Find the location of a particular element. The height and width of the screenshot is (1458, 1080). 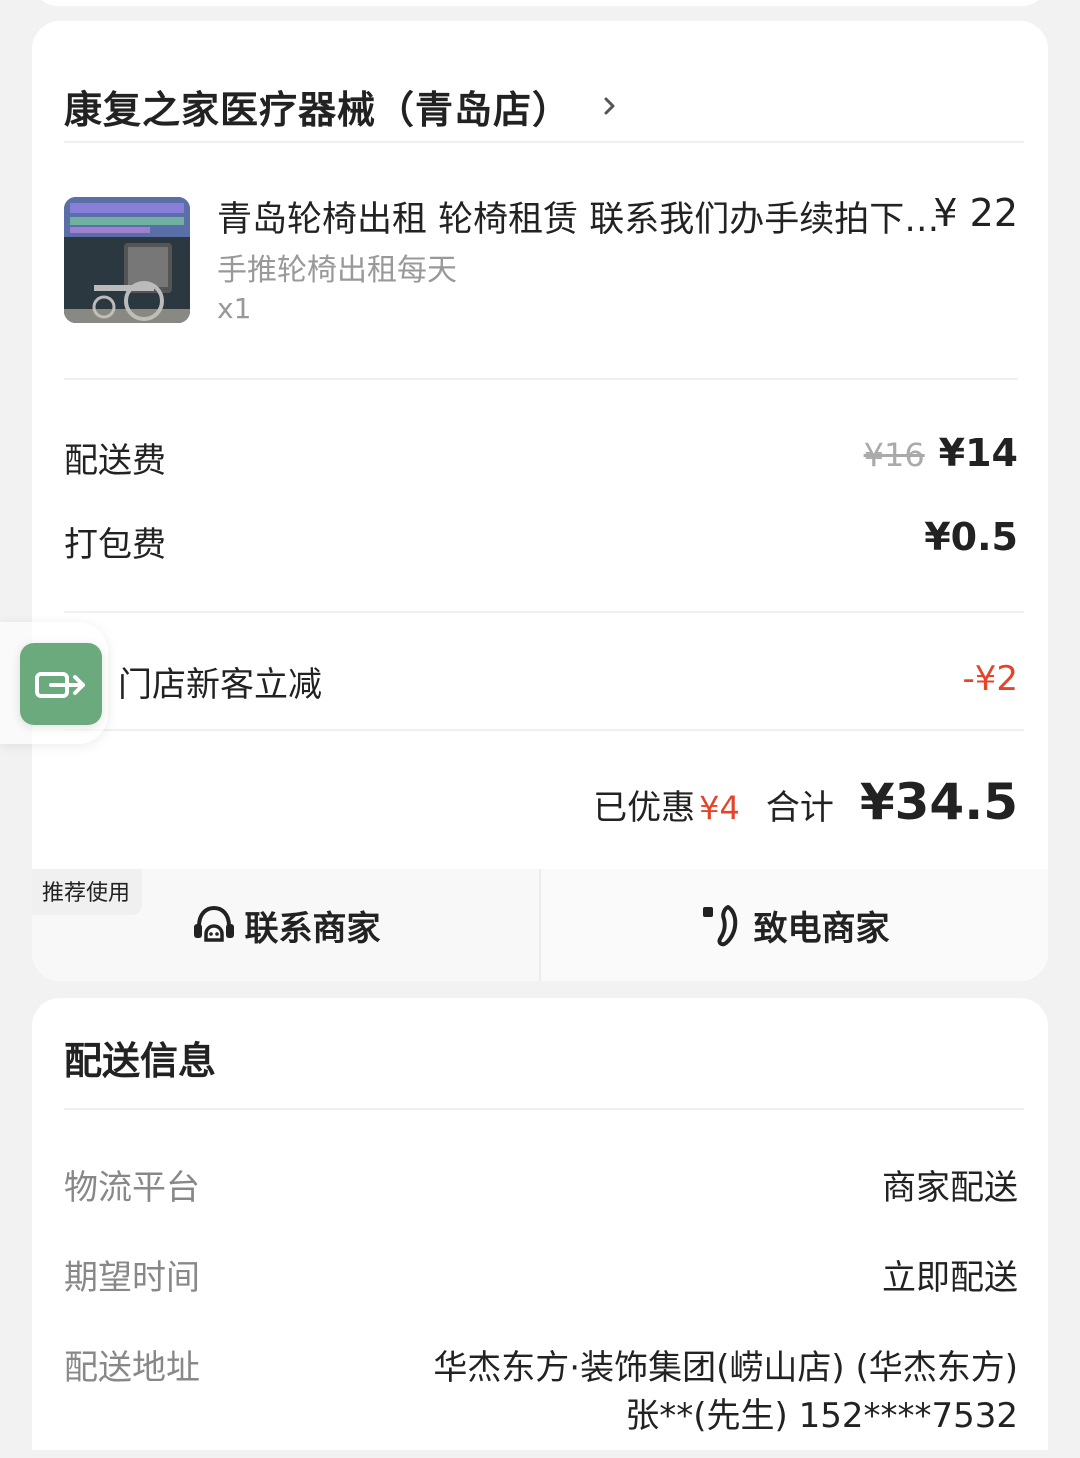

delivery-fee-price: ¥14 is located at coordinates (978, 453).